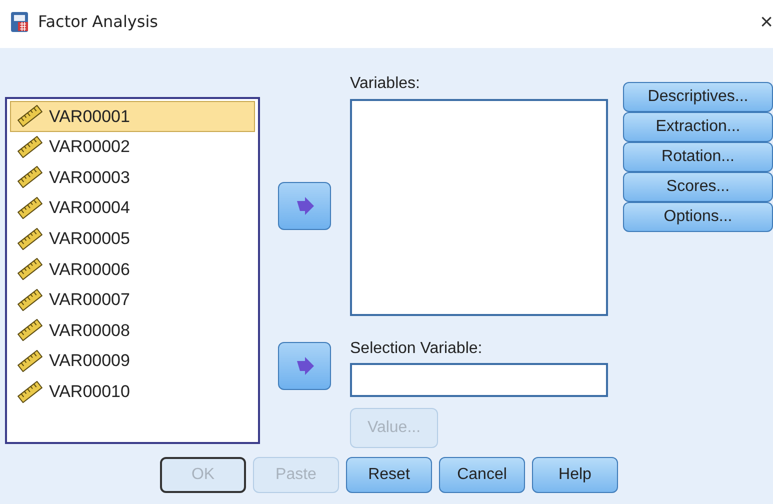 The image size is (773, 504). What do you see at coordinates (482, 475) in the screenshot?
I see `dialog-button: Cancel` at bounding box center [482, 475].